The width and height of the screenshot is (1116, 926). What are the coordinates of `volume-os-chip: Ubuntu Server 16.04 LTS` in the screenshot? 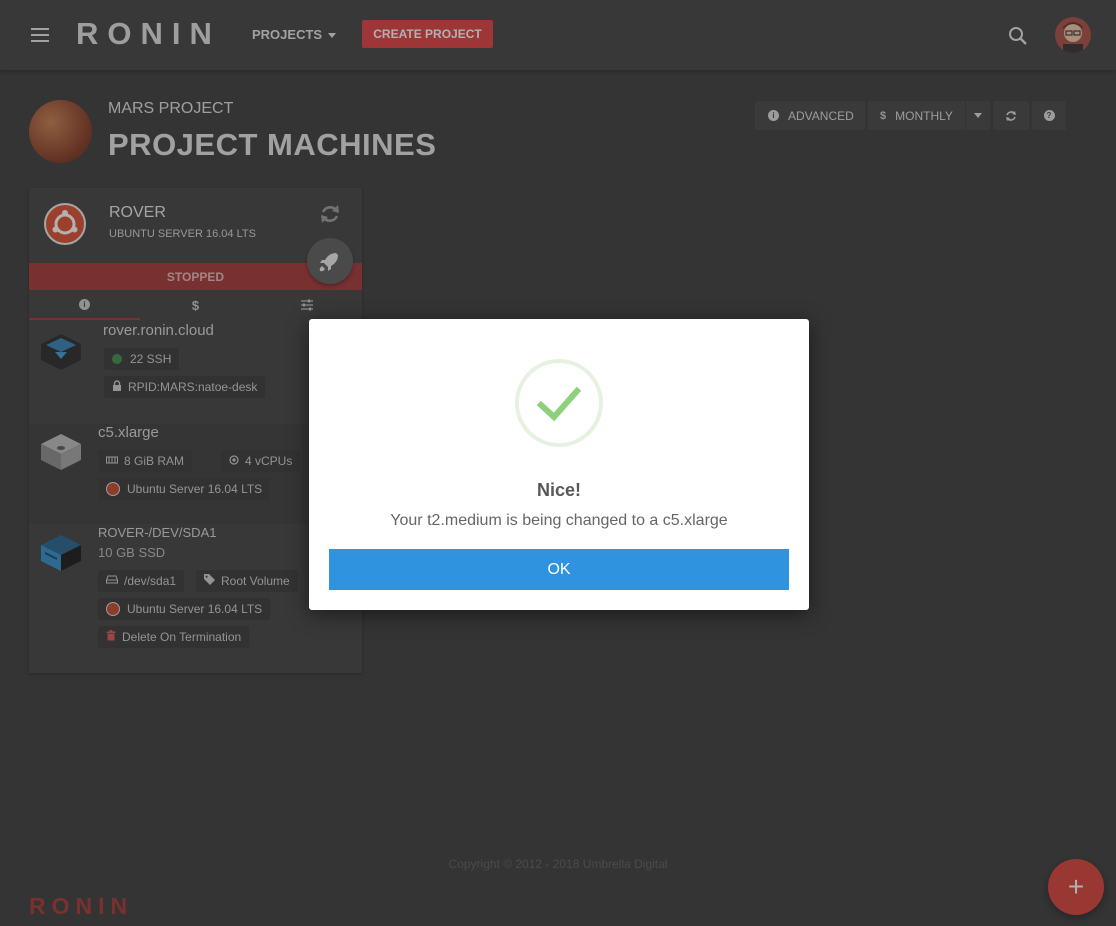 It's located at (184, 609).